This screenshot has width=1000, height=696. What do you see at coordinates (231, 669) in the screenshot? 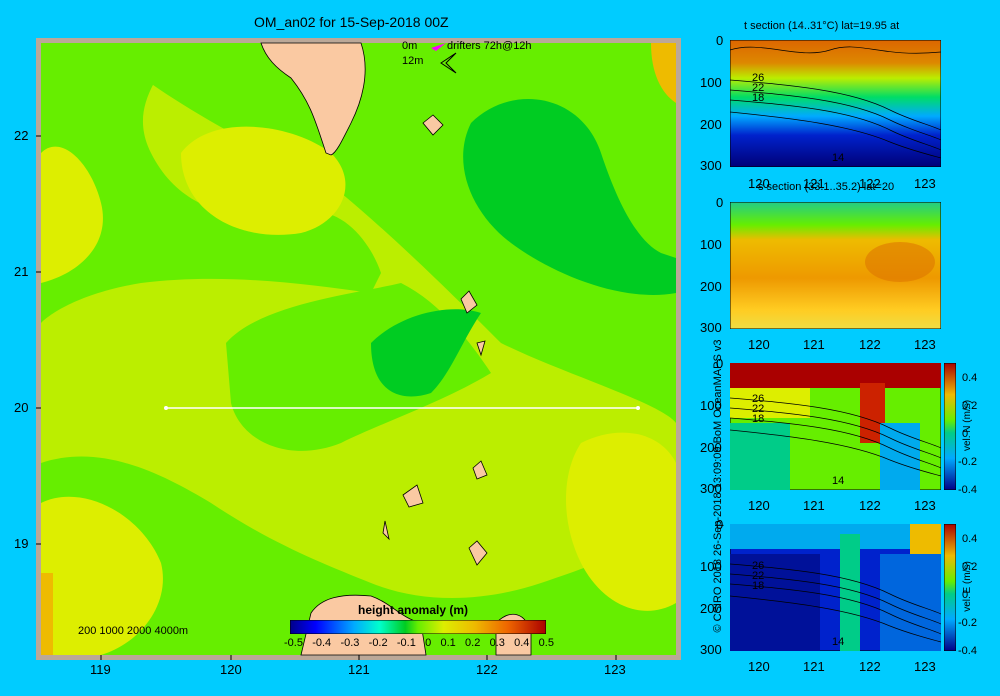
I see `map-x-tick: 120` at bounding box center [231, 669].